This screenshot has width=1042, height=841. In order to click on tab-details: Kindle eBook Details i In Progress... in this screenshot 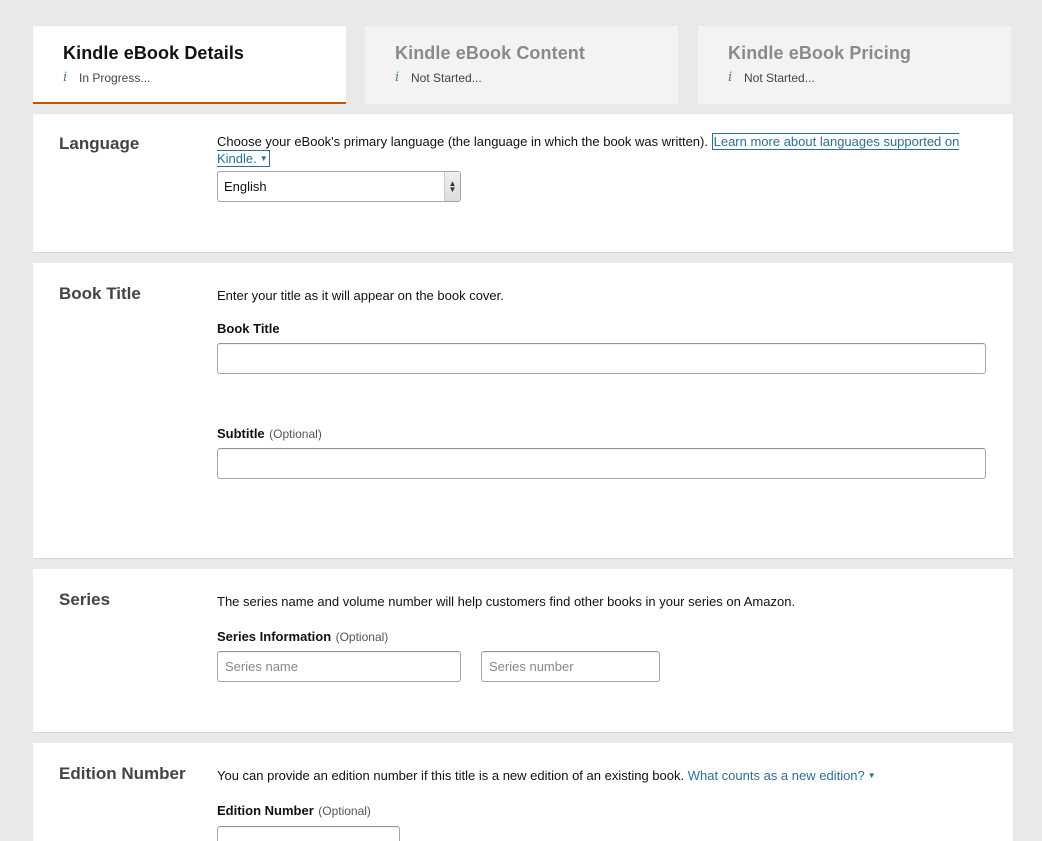, I will do `click(189, 65)`.